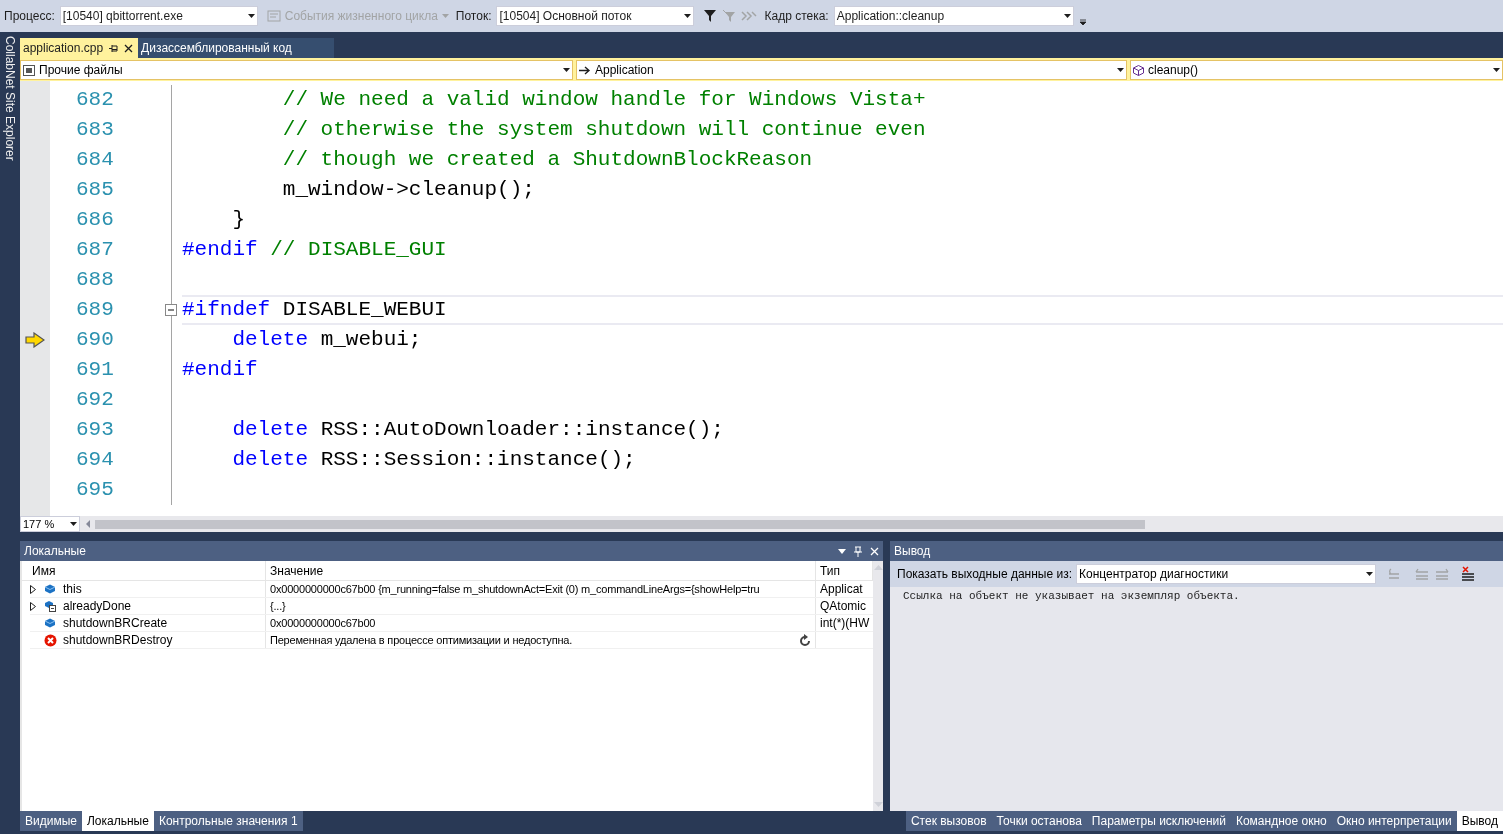 Image resolution: width=1503 pixels, height=834 pixels. Describe the element at coordinates (326, 340) in the screenshot. I see `code-line: delete m_webui;` at that location.